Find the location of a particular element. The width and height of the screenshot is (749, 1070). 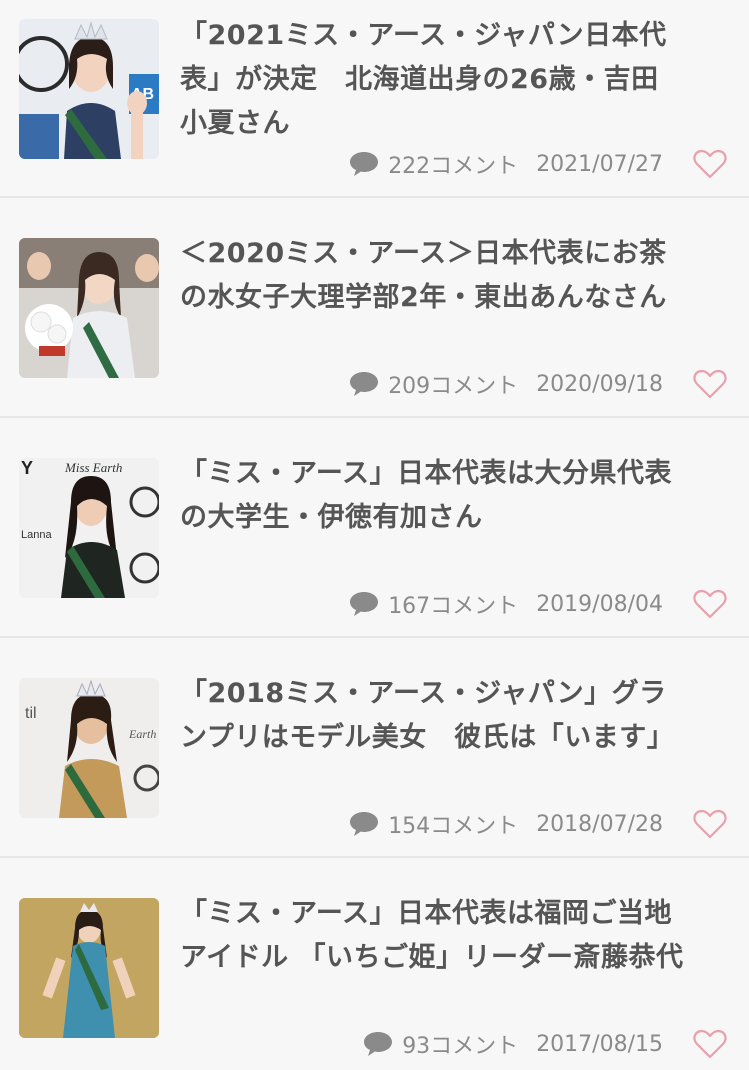

article-meta: 154コメント 2018/07/28 is located at coordinates (537, 824).